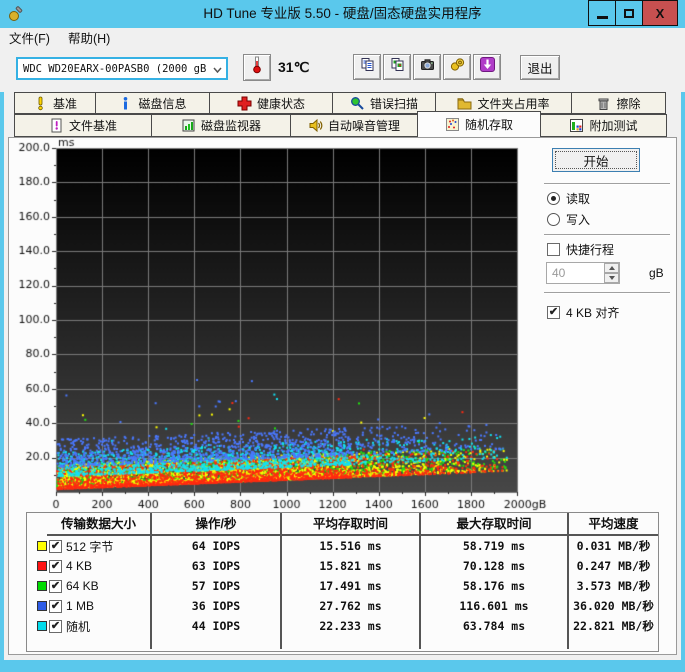 Image resolution: width=685 pixels, height=672 pixels. I want to click on tab-label: 擦除, so click(628, 103).